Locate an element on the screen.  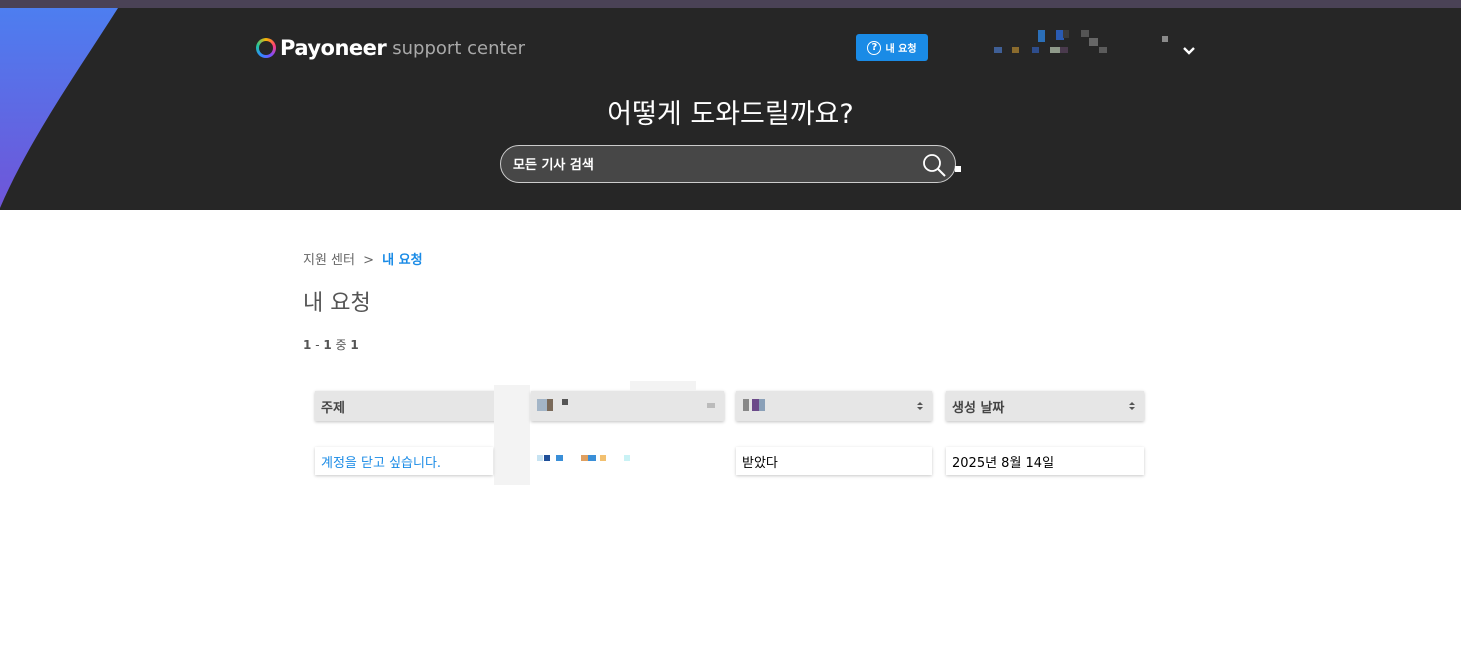
column-header-status is located at coordinates (834, 406).